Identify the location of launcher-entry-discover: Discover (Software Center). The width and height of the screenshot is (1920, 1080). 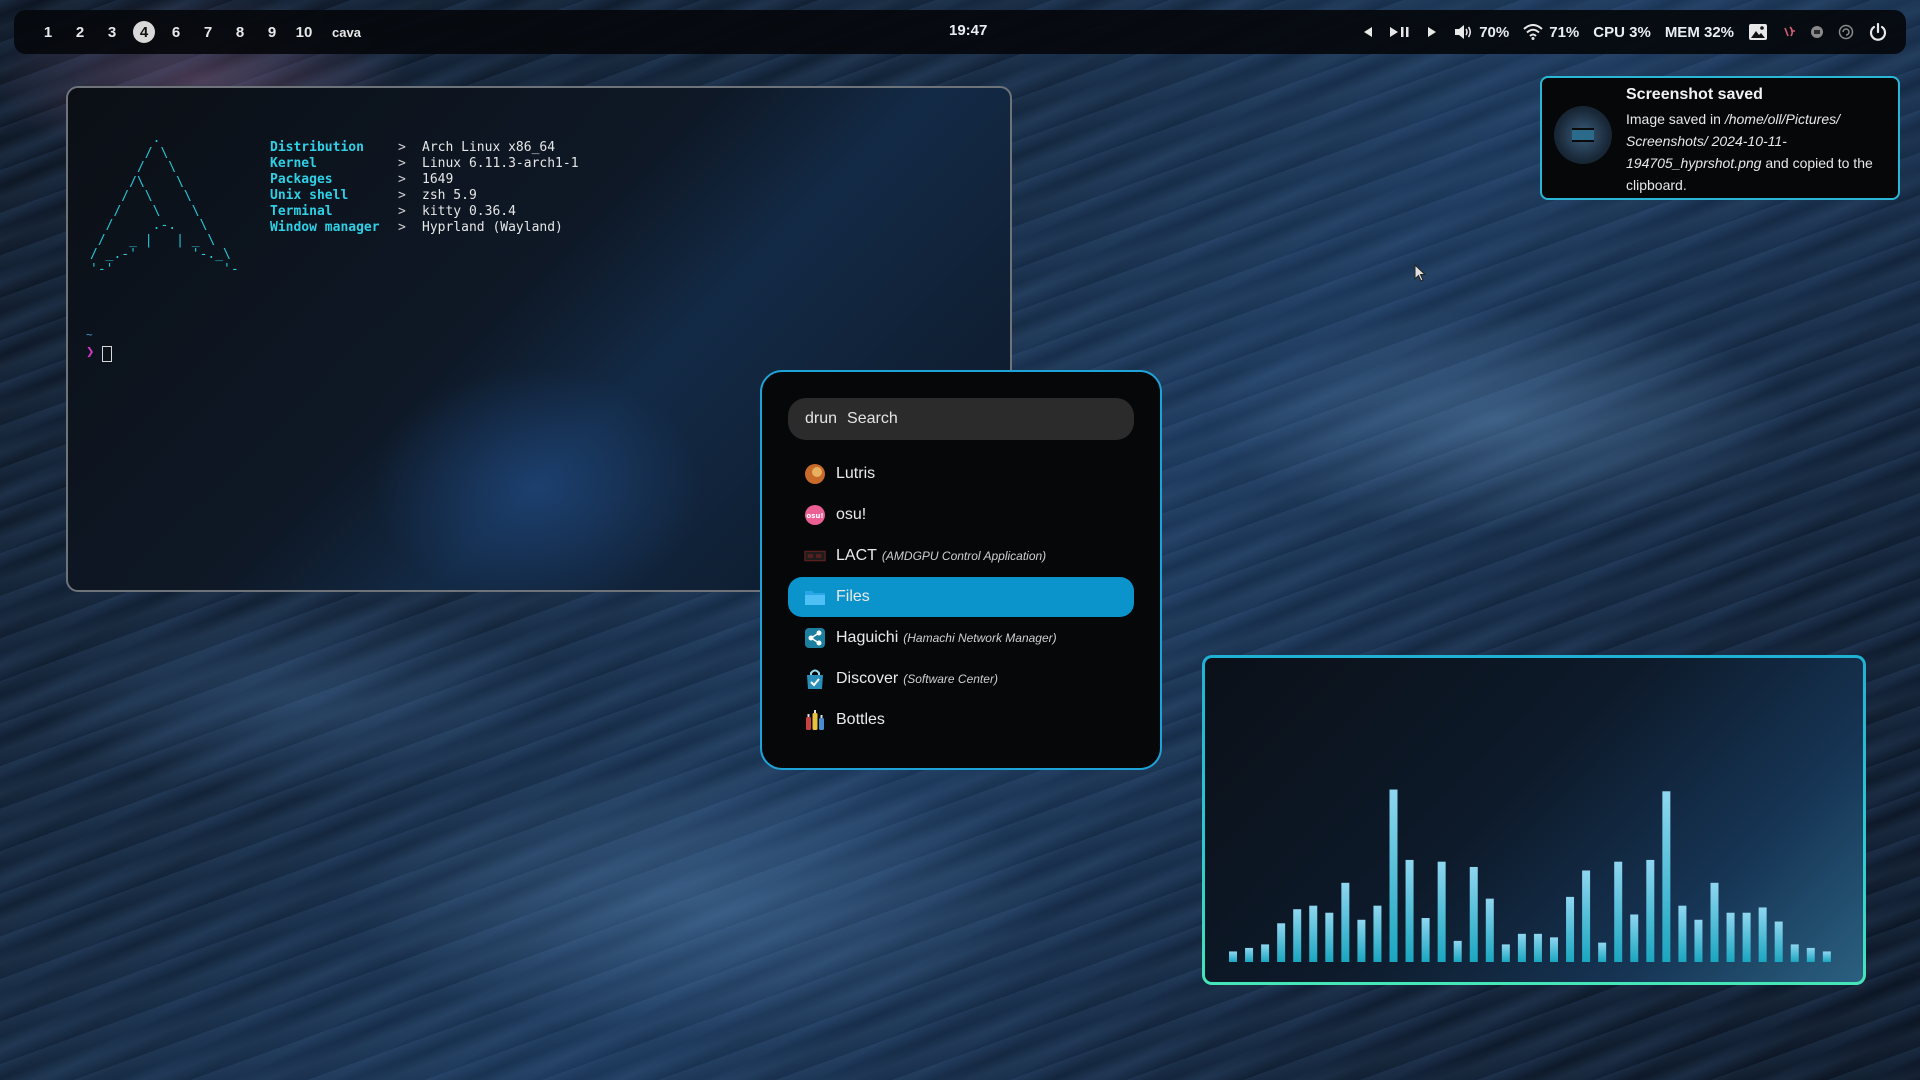
(961, 679).